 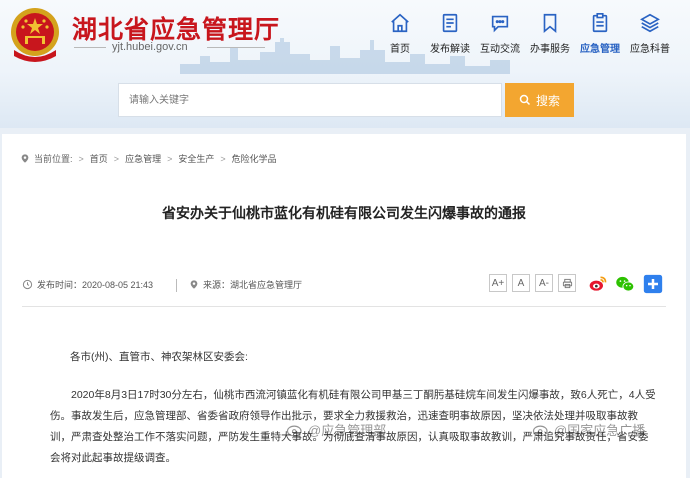 I want to click on source-text: 来源：湖北省应急管理厅, so click(x=253, y=285).